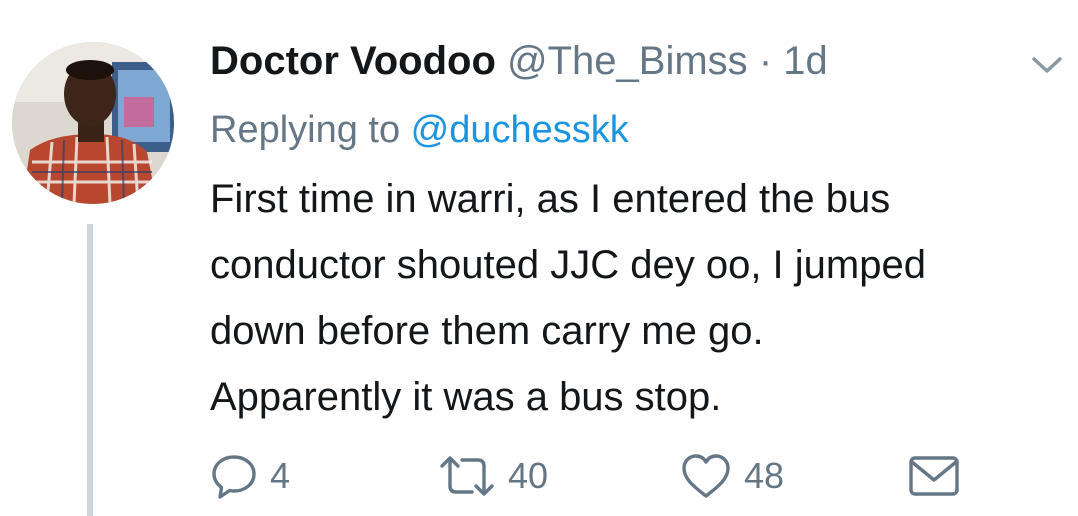 The width and height of the screenshot is (1078, 516). What do you see at coordinates (764, 475) in the screenshot?
I see `like-count: 48` at bounding box center [764, 475].